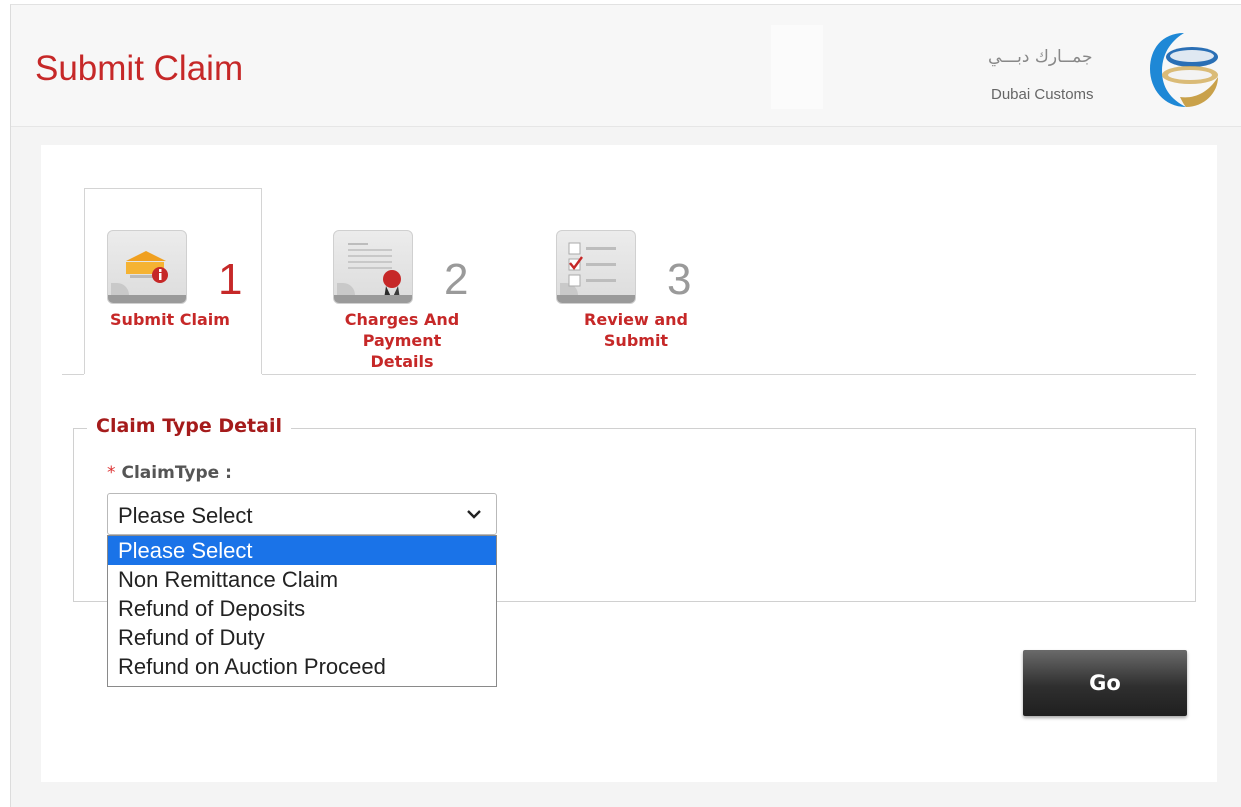 The height and width of the screenshot is (807, 1241). I want to click on step-label: Review and Submit, so click(636, 330).